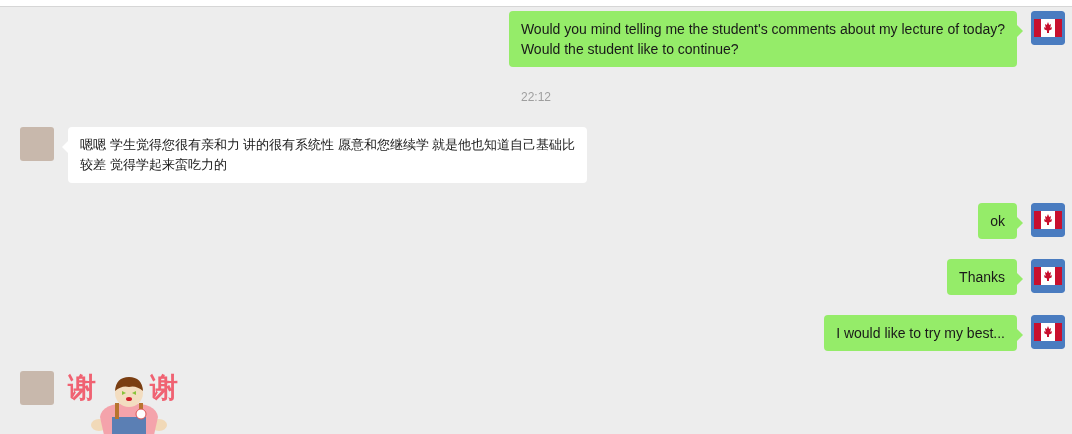 This screenshot has width=1072, height=434. What do you see at coordinates (328, 155) in the screenshot?
I see `received-message-bubble: 嗯嗯 学生觉得您很有亲和力 讲的很有系统性 愿意和您继续学 就是他也知道自己基础比 较差 觉得学起来蛮吃力的` at bounding box center [328, 155].